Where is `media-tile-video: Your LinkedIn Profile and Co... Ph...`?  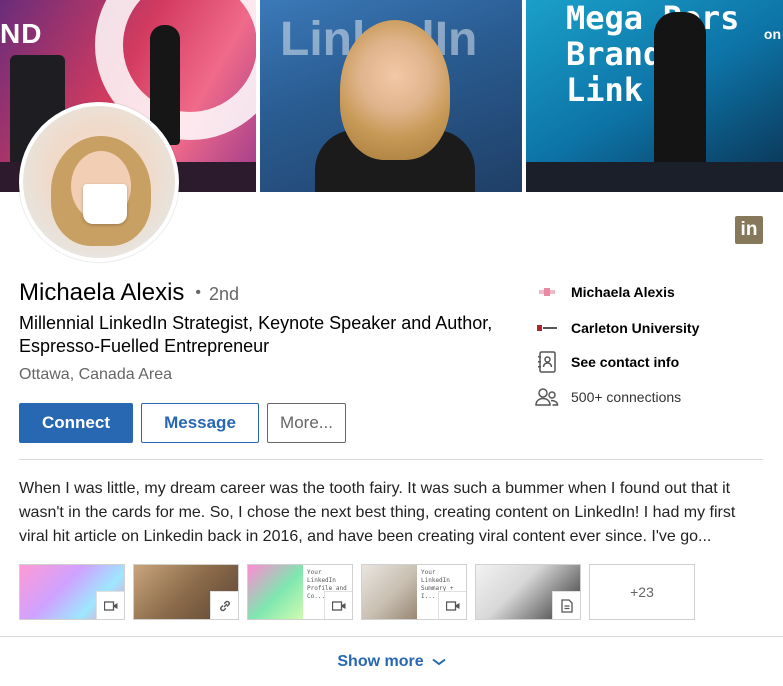 media-tile-video: Your LinkedIn Profile and Co... Ph... is located at coordinates (300, 592).